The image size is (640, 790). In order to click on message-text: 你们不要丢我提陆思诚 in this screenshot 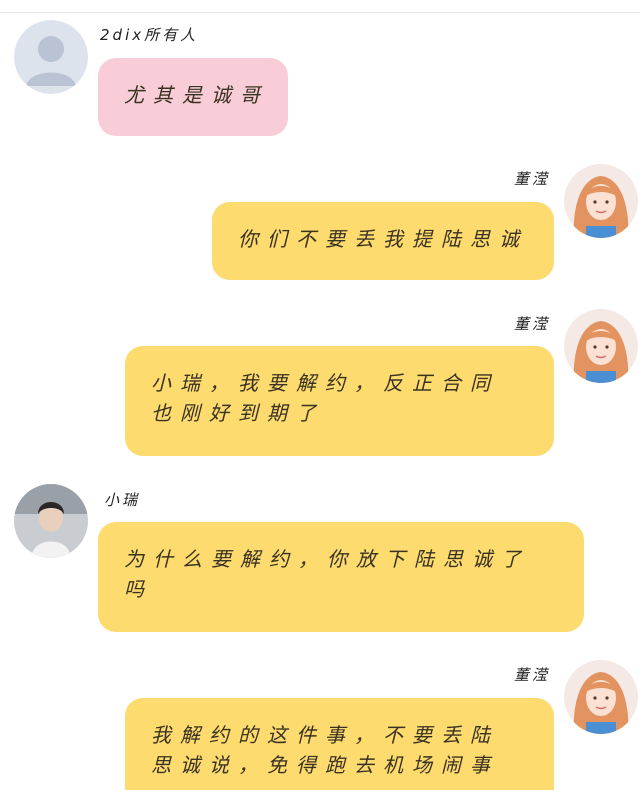, I will do `click(383, 239)`.